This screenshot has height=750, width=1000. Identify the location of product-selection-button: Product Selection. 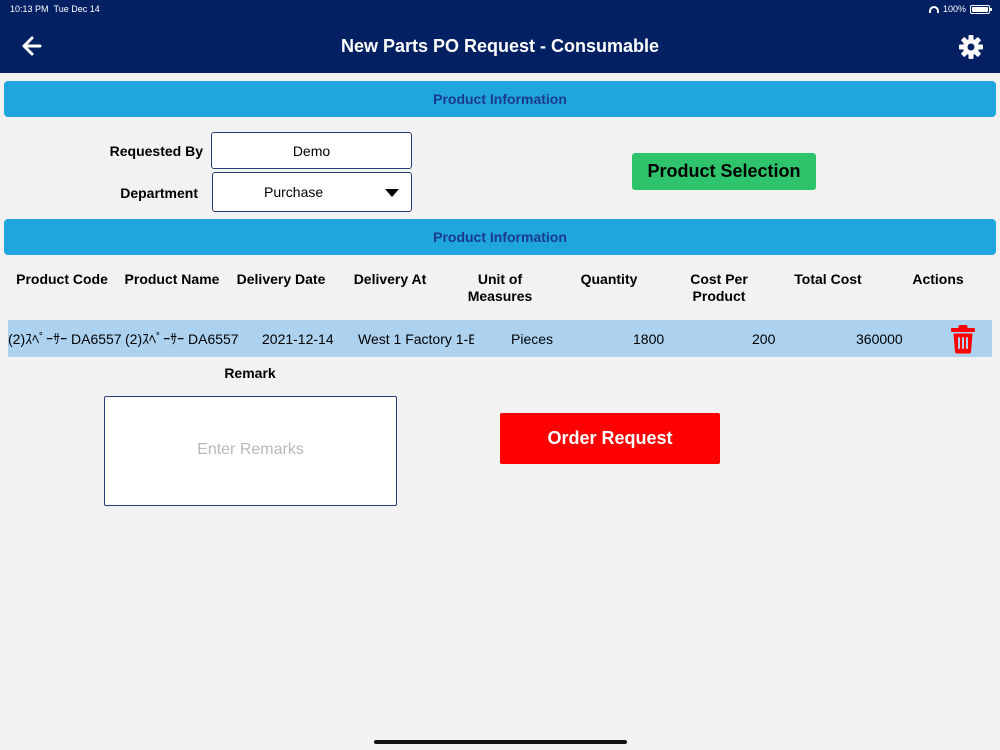
(724, 171).